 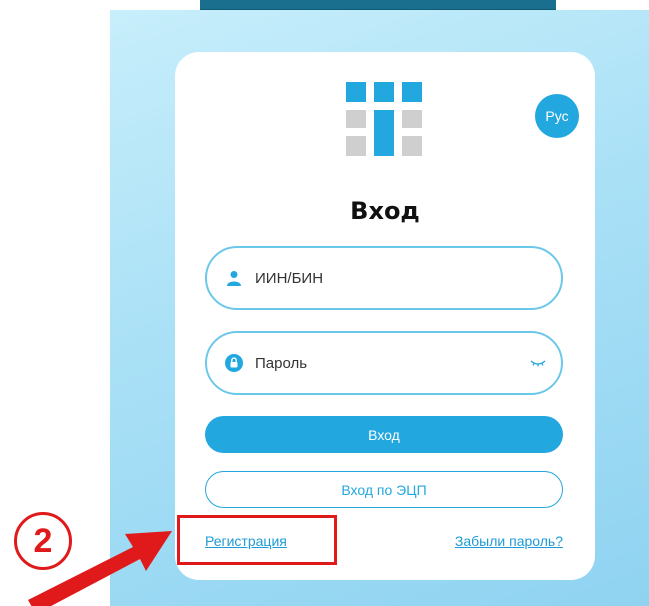 What do you see at coordinates (234, 278) in the screenshot?
I see `user-icon` at bounding box center [234, 278].